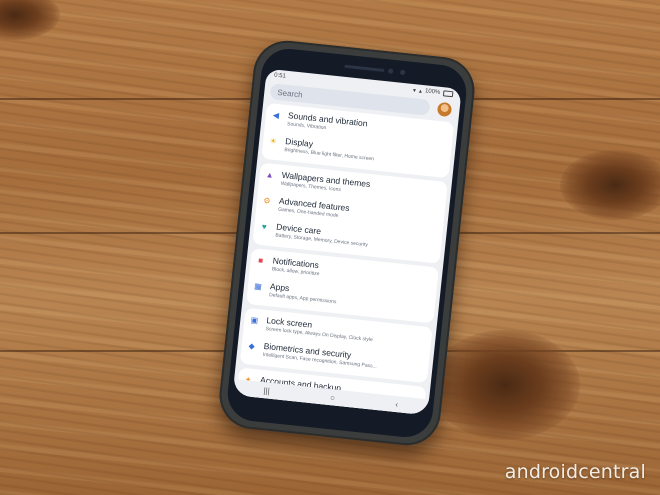 Image resolution: width=660 pixels, height=495 pixels. What do you see at coordinates (252, 346) in the screenshot?
I see `shield-icon: ◆` at bounding box center [252, 346].